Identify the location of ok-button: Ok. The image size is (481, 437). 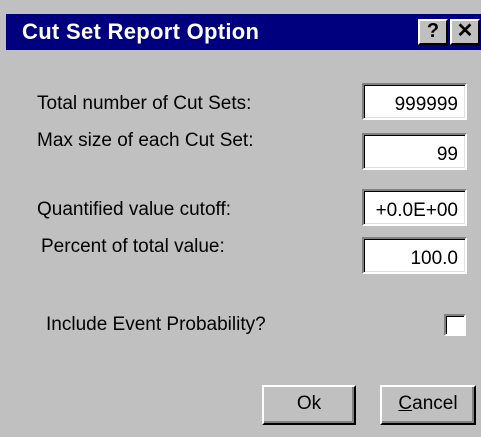
(309, 405).